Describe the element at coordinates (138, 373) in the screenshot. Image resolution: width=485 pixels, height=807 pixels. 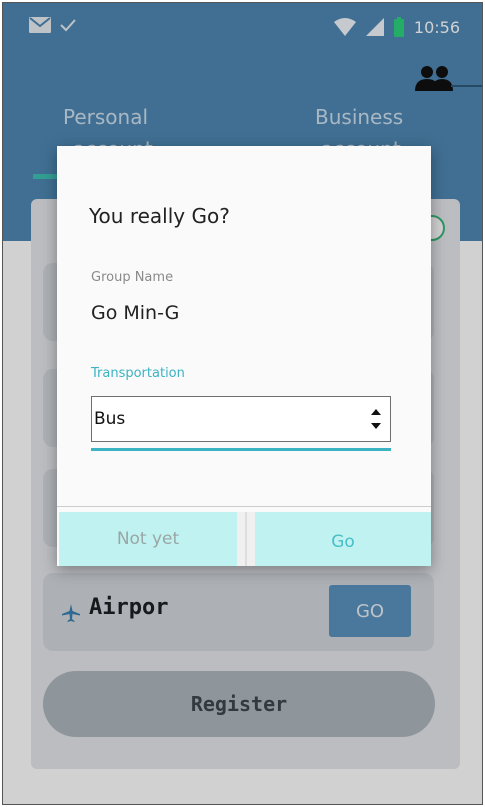
I see `transportation-label: Transportation` at that location.